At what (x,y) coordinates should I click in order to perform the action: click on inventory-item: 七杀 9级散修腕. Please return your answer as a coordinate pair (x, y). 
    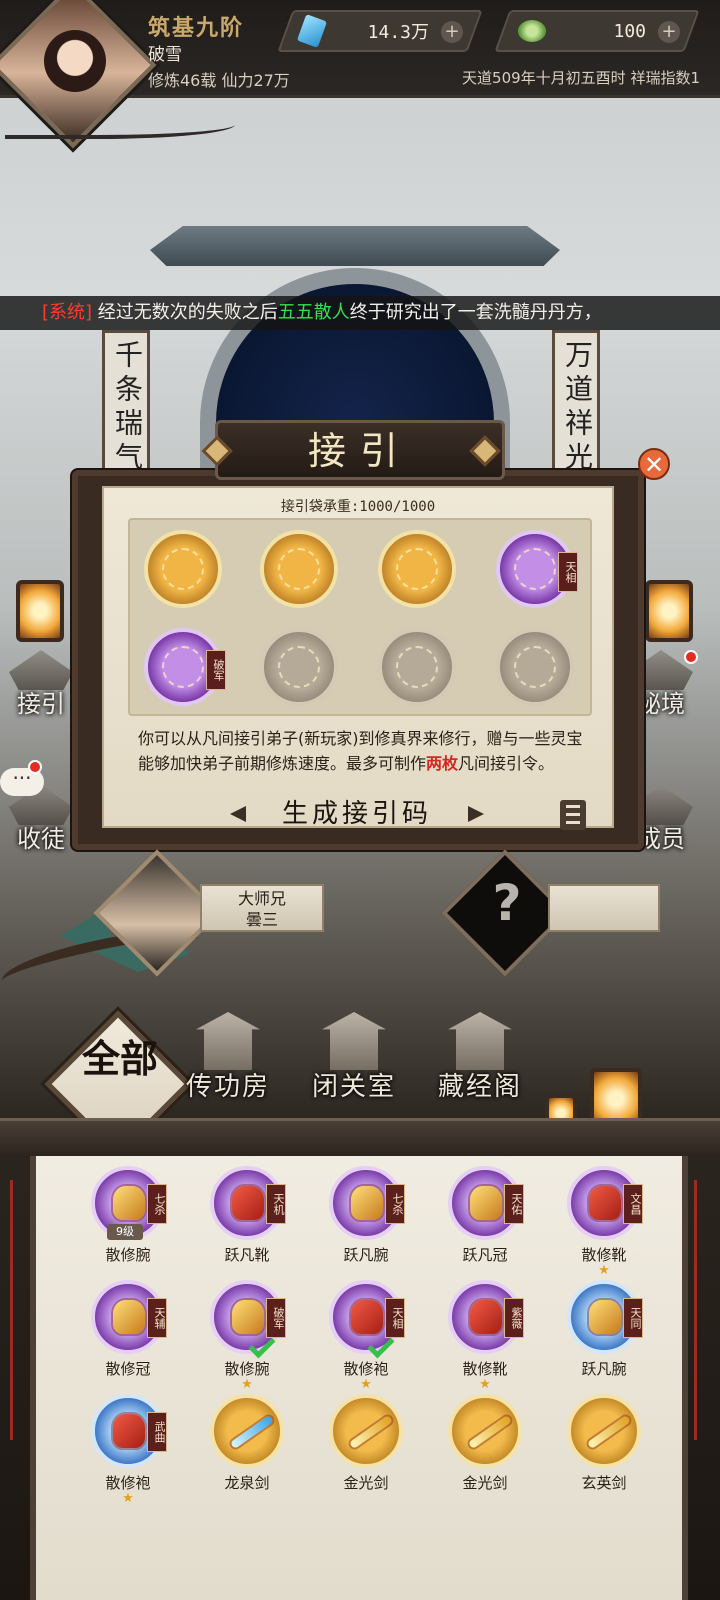
    Looking at the image, I should click on (128, 1221).